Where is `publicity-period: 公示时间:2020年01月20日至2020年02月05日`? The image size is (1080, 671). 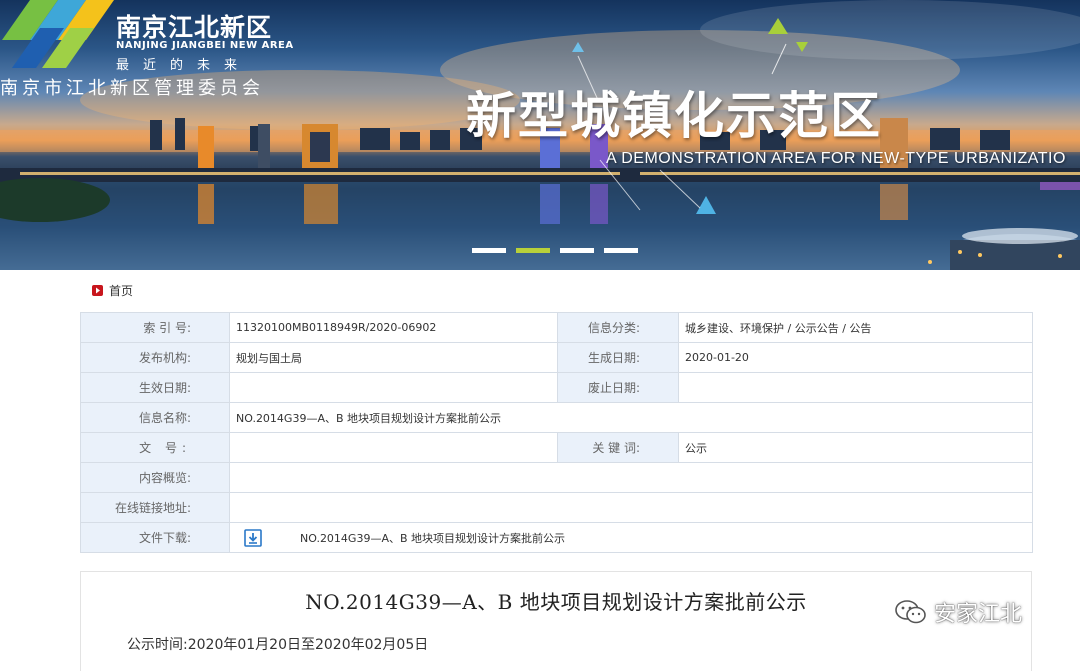
publicity-period: 公示时间:2020年01月20日至2020年02月05日 is located at coordinates (278, 645).